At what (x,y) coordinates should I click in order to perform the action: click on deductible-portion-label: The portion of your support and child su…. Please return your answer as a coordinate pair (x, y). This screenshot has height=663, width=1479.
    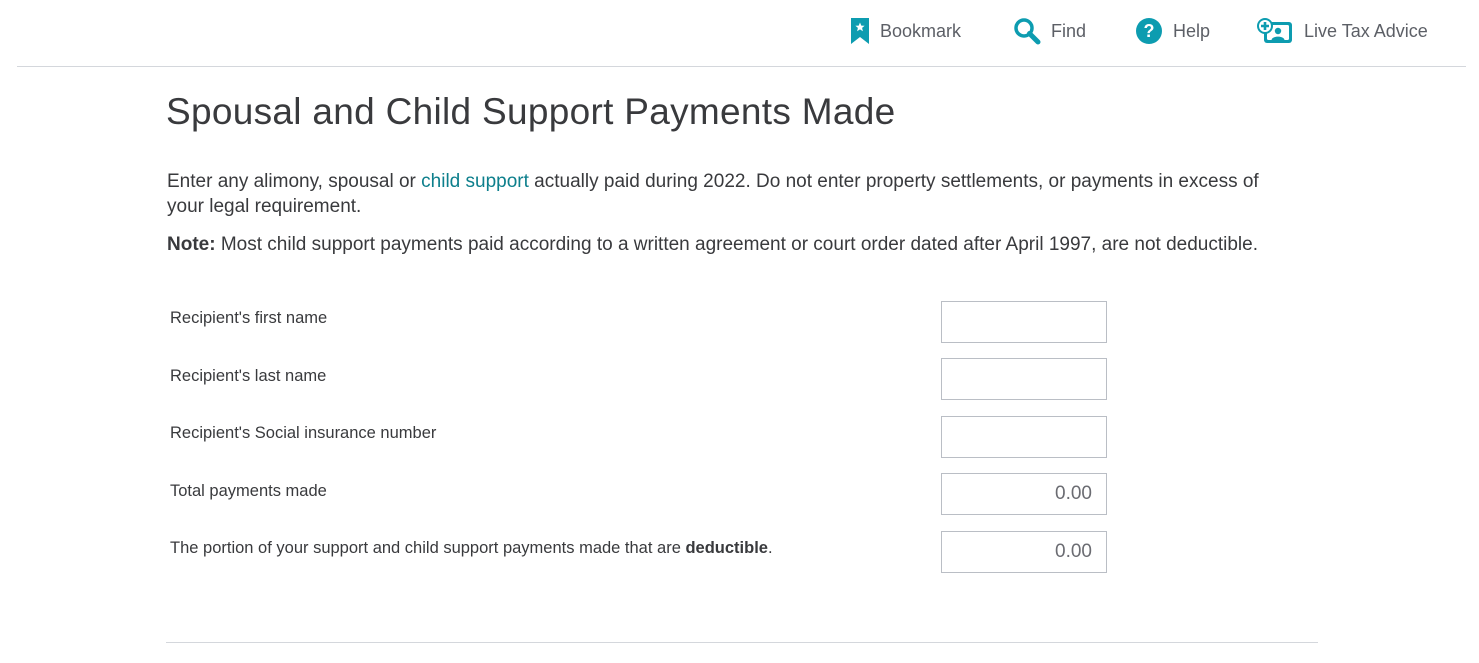
    Looking at the image, I should click on (471, 548).